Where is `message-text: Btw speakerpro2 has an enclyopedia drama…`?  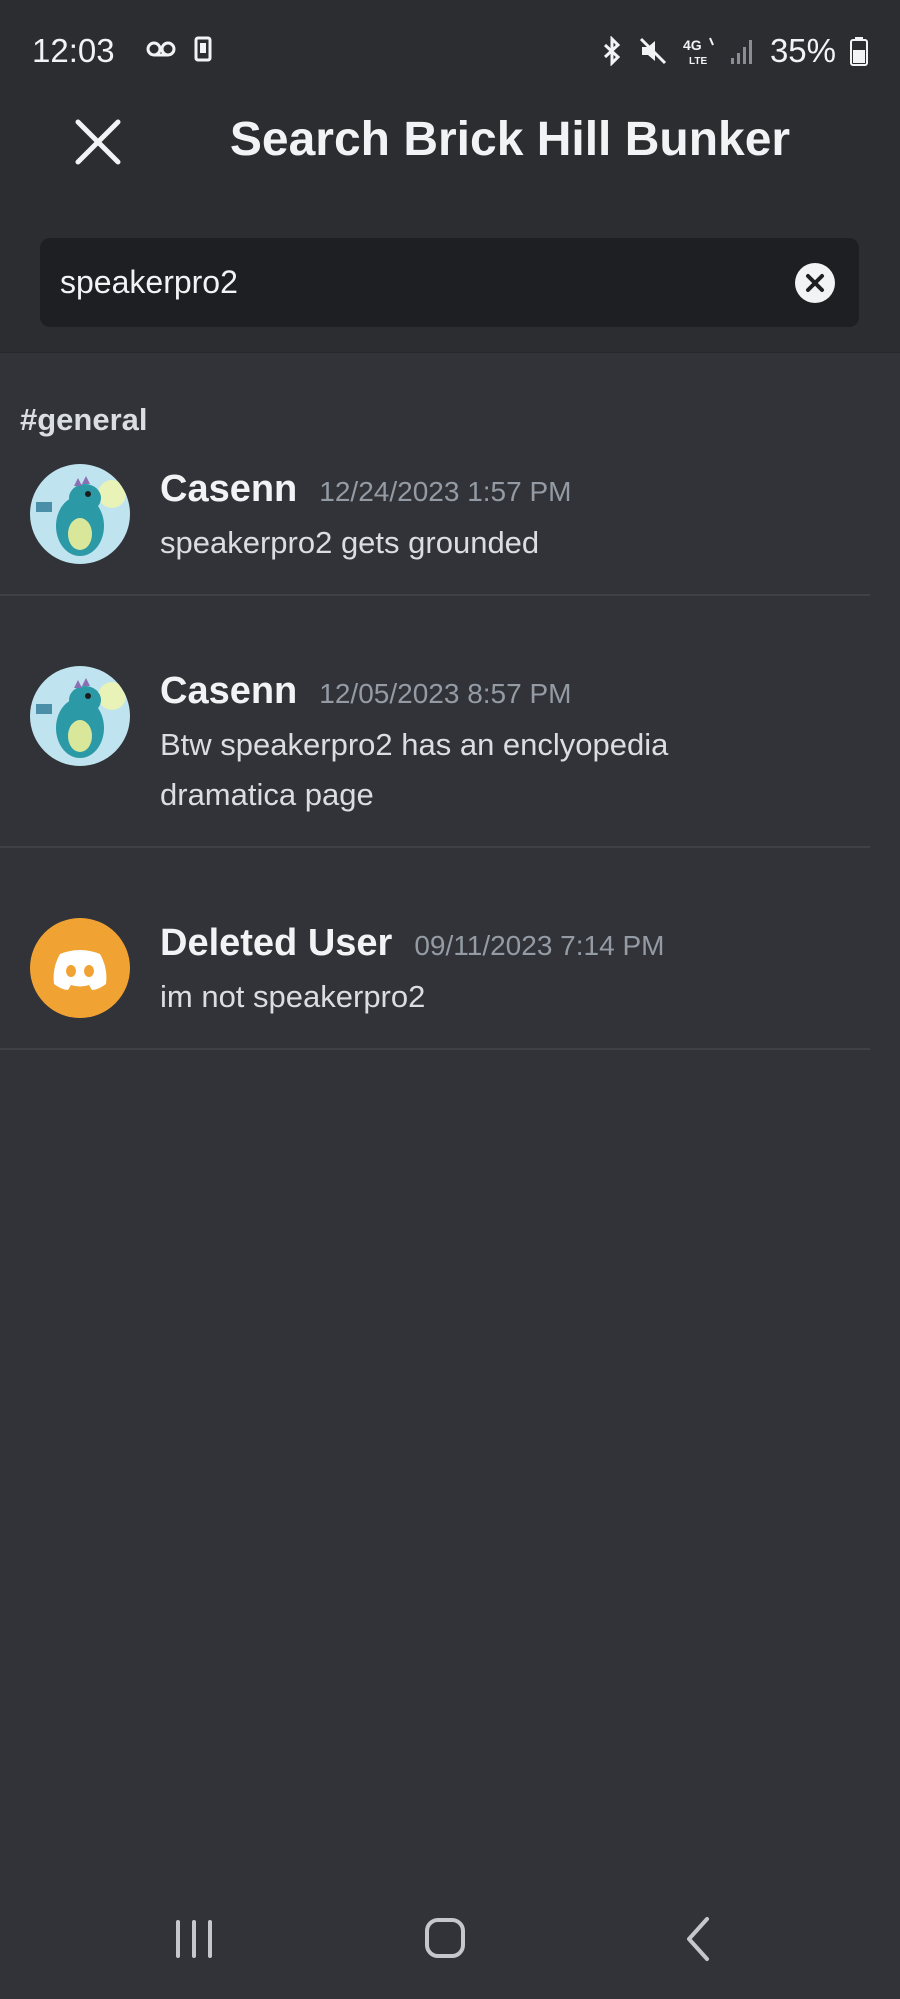 message-text: Btw speakerpro2 has an enclyopedia drama… is located at coordinates (414, 769).